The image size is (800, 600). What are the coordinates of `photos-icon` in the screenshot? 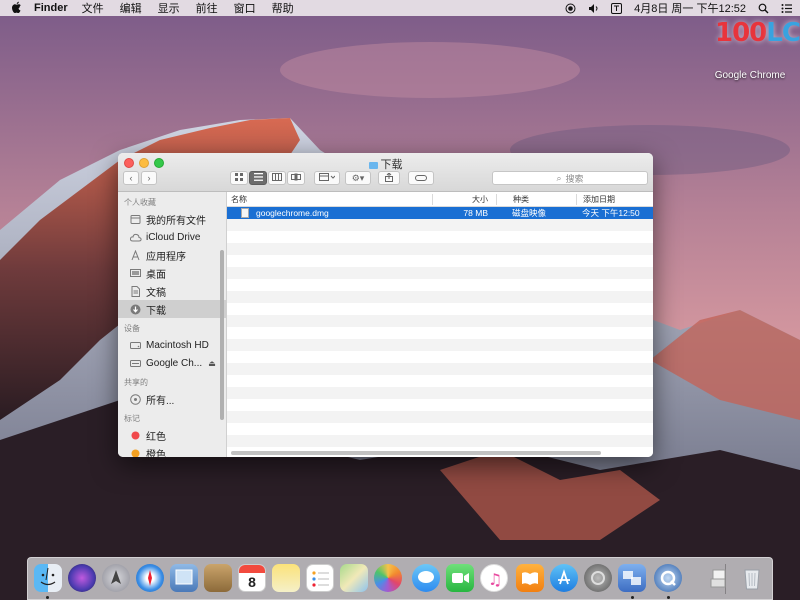 It's located at (388, 578).